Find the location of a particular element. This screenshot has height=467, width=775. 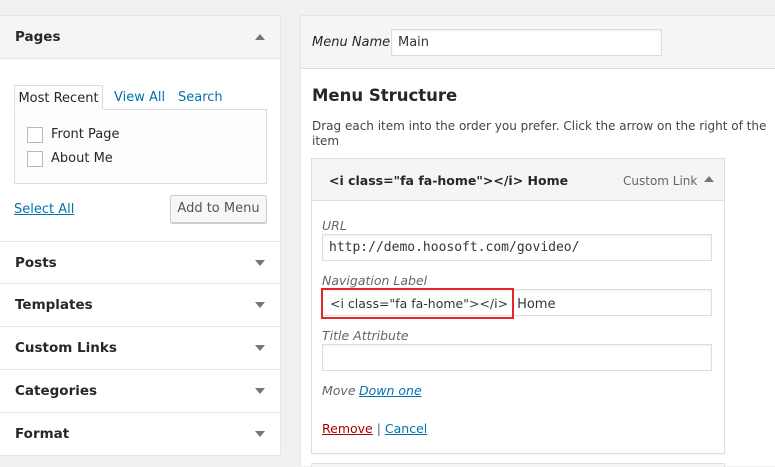

section-format: Format is located at coordinates (140, 434).